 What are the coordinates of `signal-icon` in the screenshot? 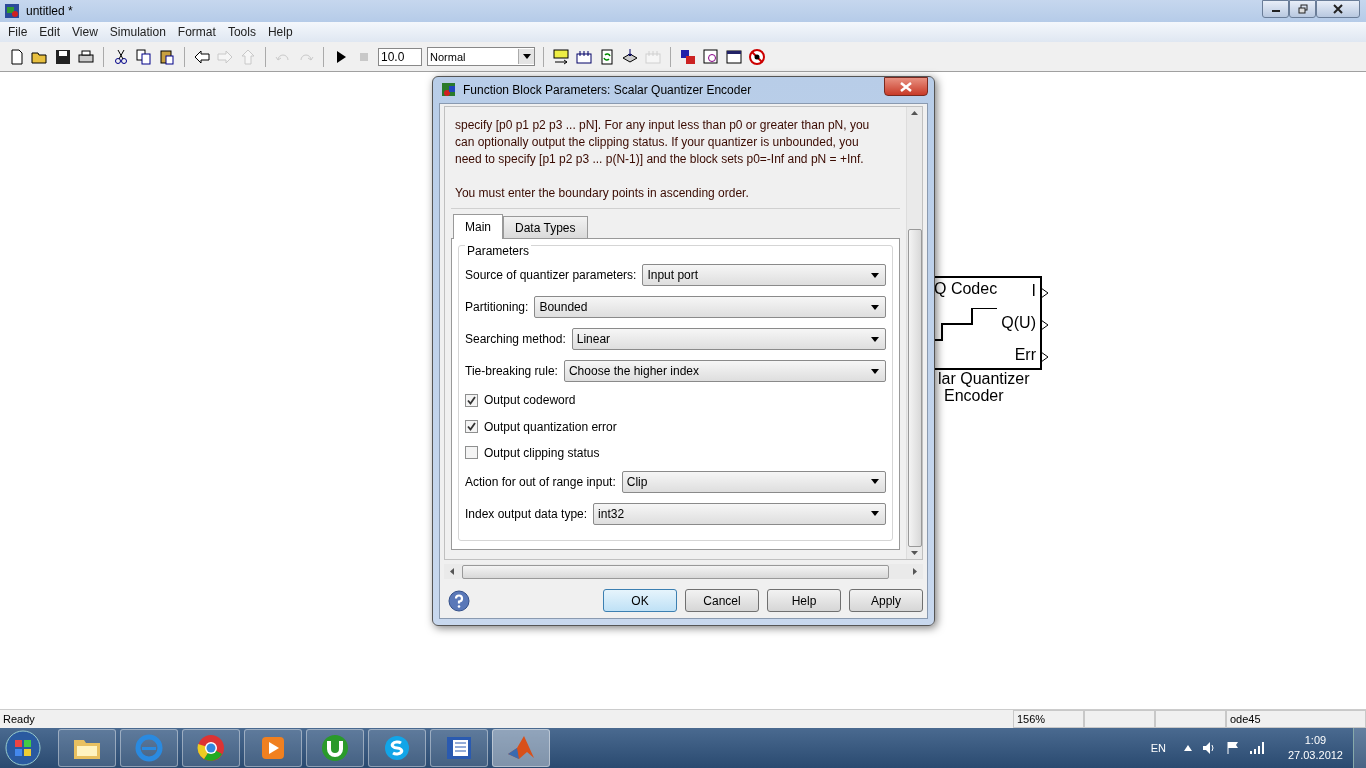 It's located at (1257, 748).